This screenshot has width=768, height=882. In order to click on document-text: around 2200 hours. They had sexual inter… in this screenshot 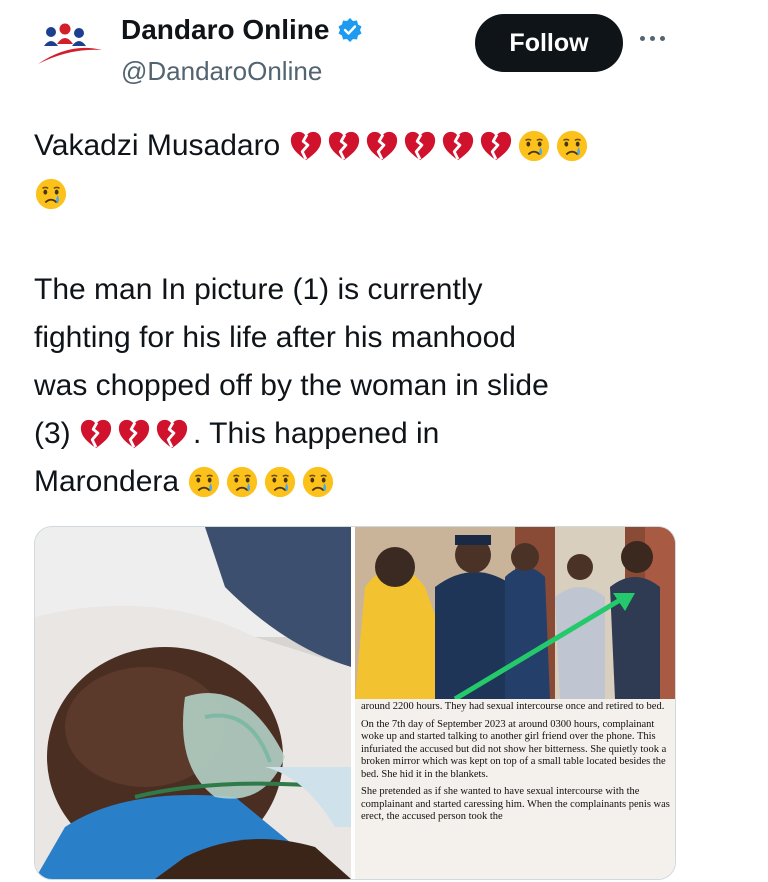, I will do `click(516, 765)`.